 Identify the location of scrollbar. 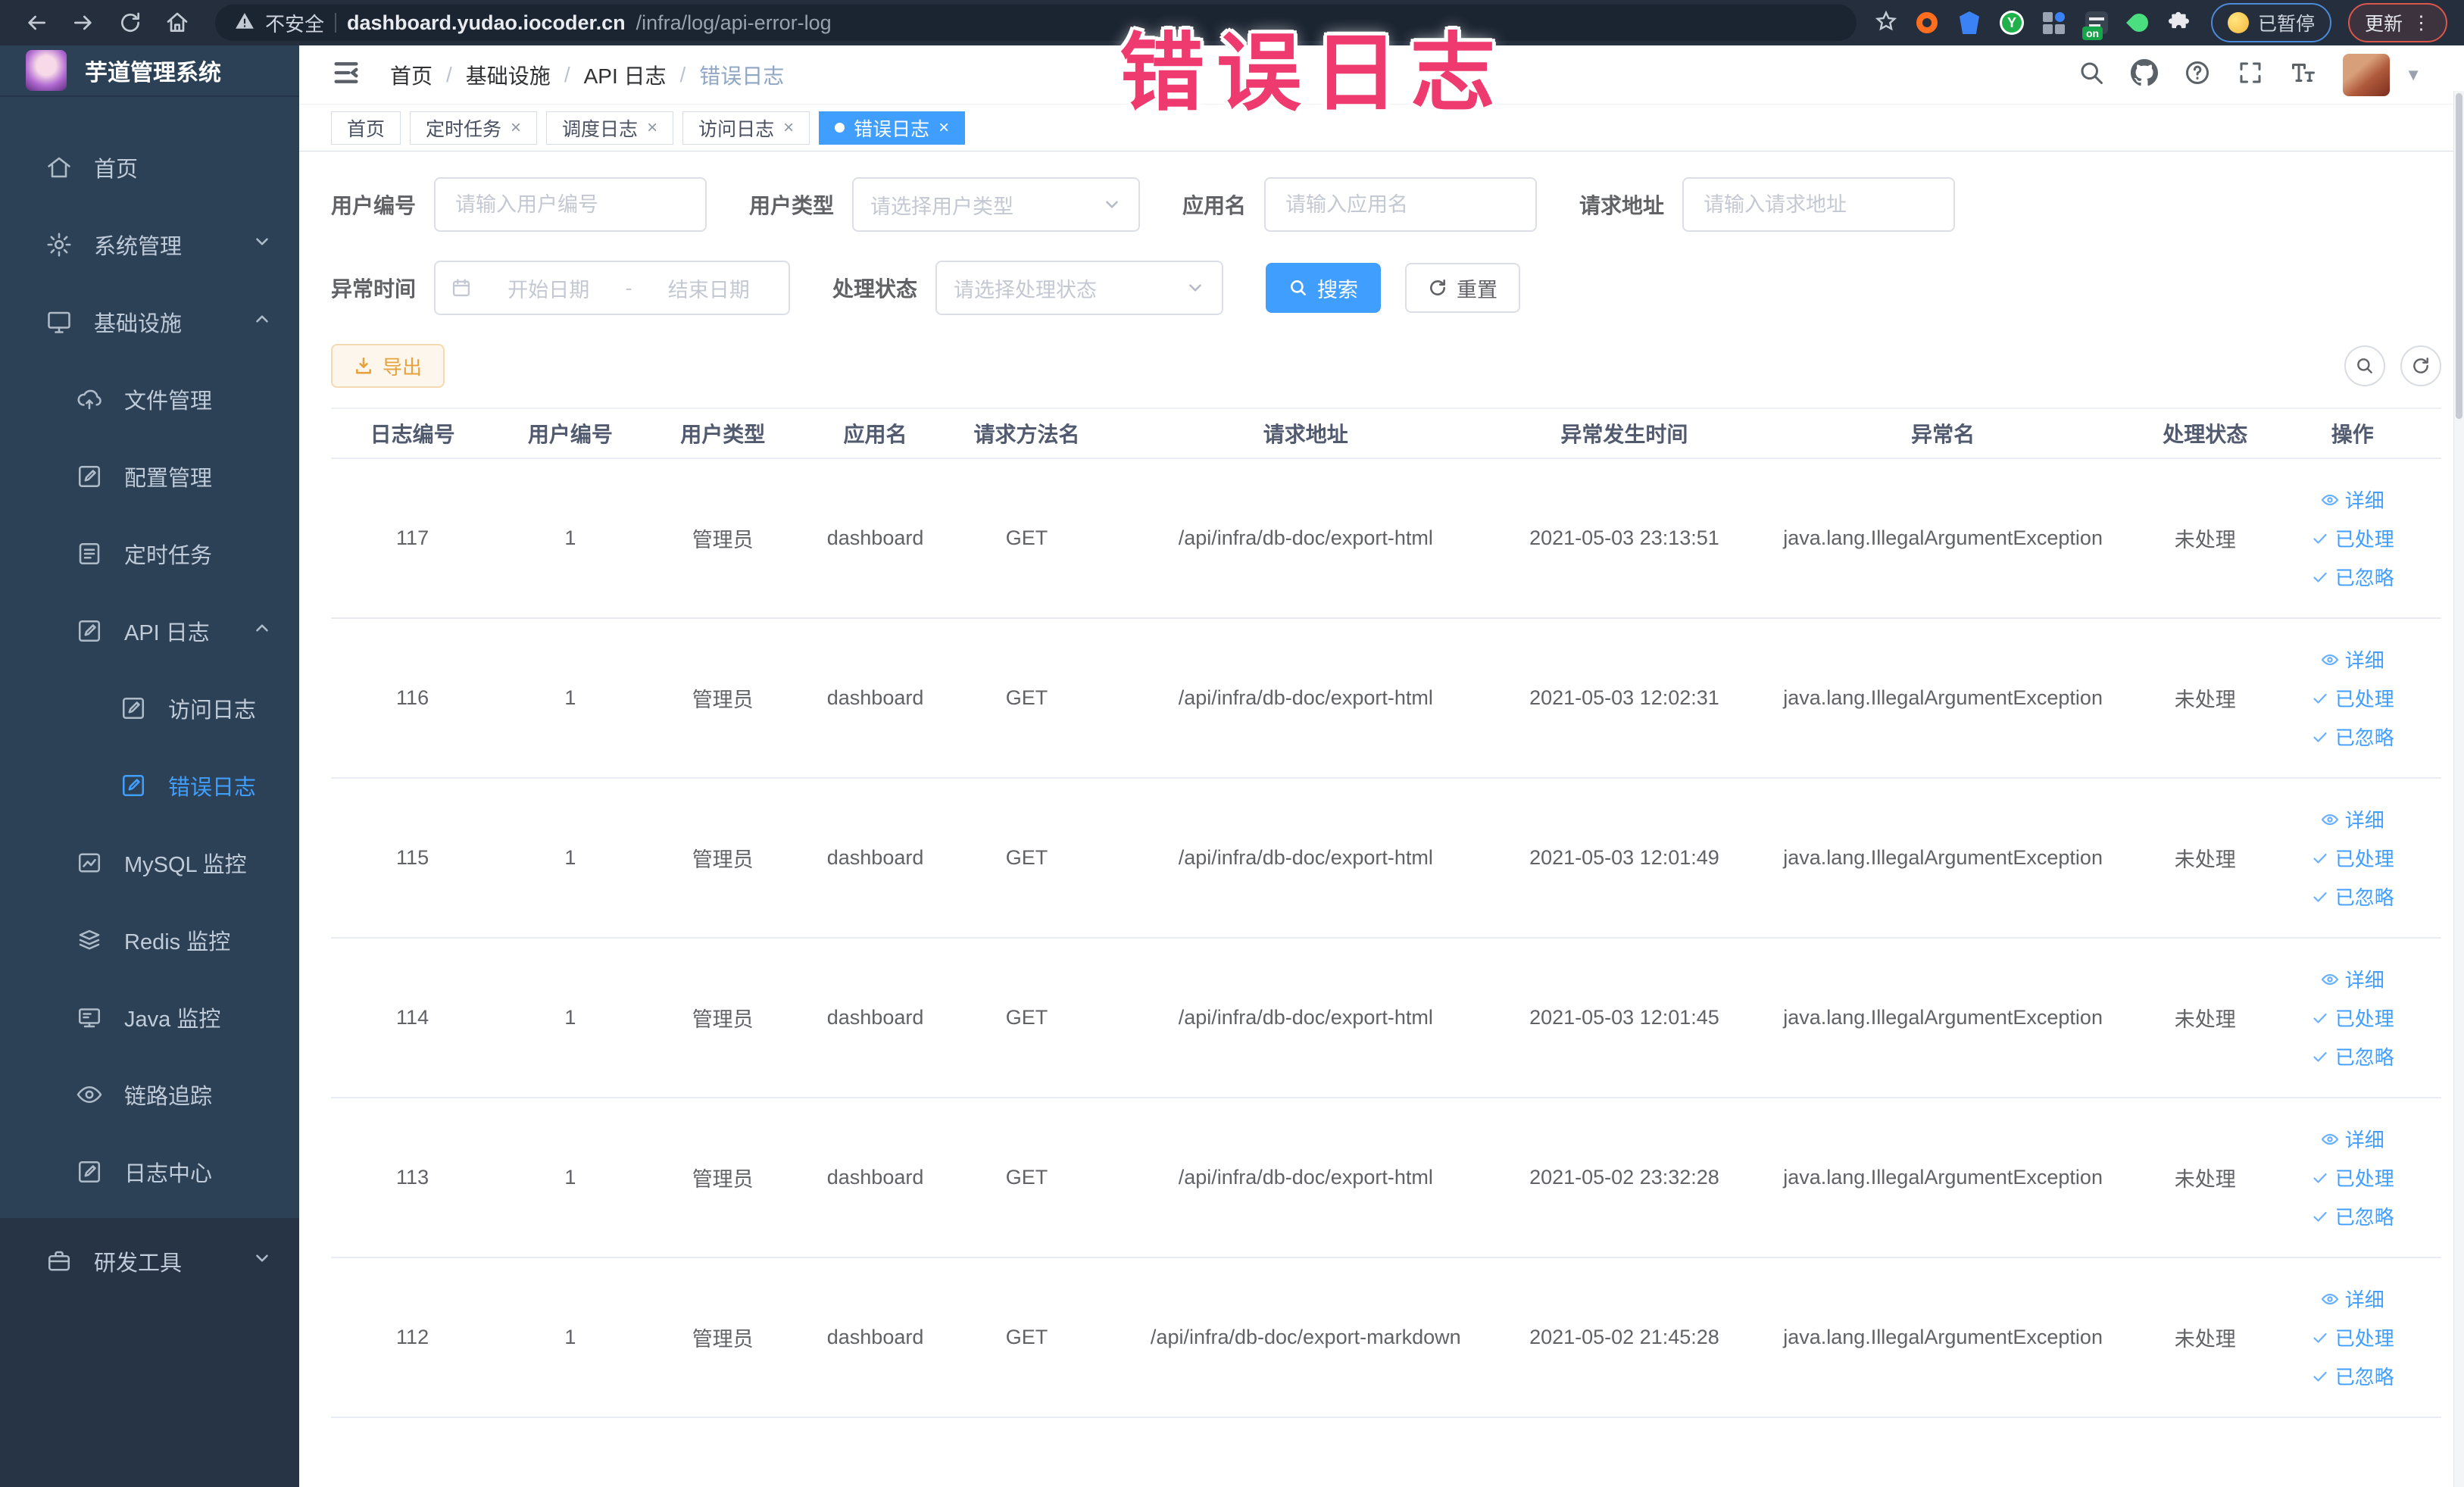
(2458, 789).